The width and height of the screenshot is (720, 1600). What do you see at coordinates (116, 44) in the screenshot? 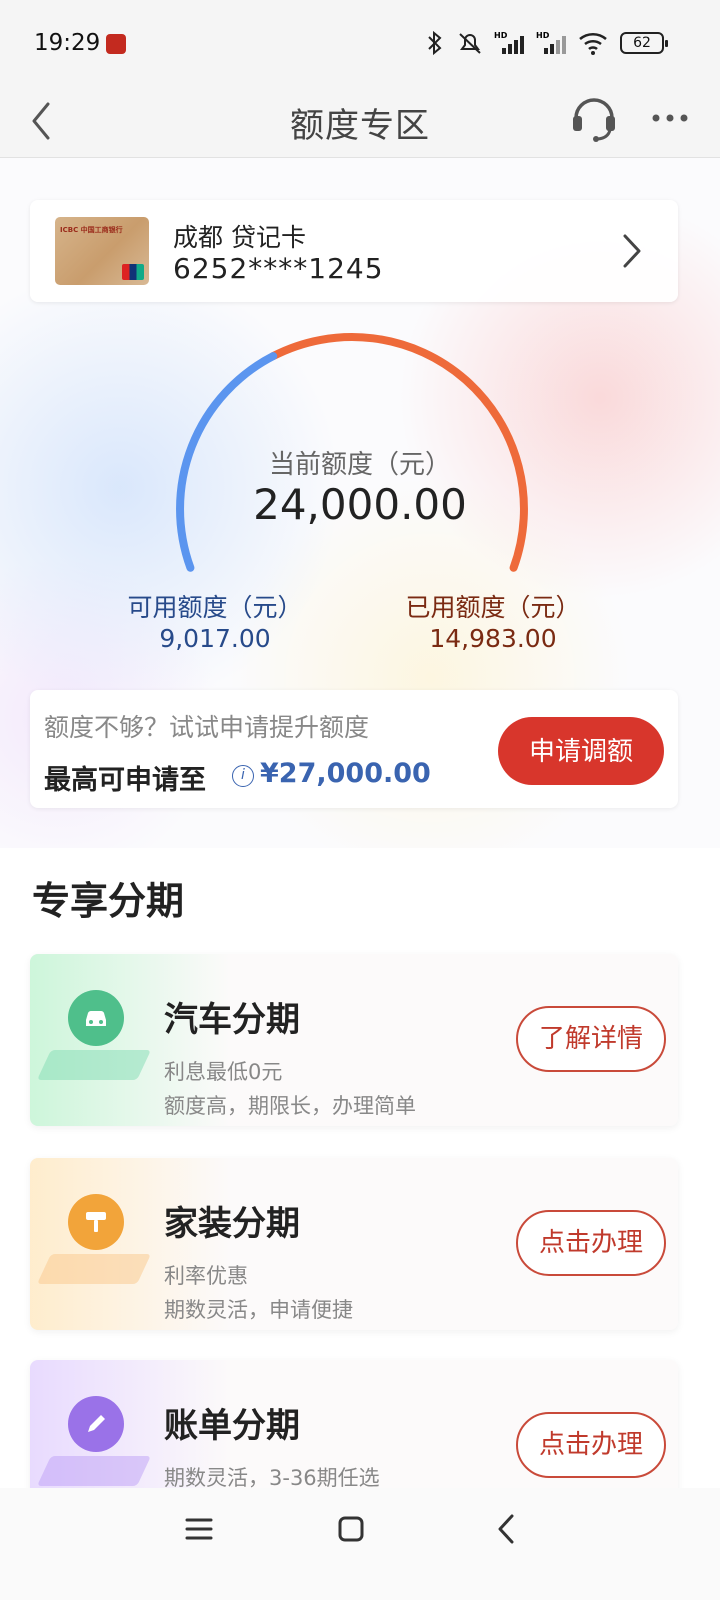
I see `app-notification-icon` at bounding box center [116, 44].